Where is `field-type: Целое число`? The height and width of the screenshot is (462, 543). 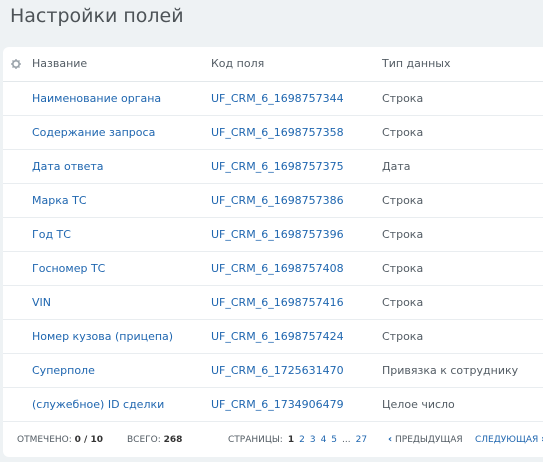 field-type: Целое число is located at coordinates (418, 404).